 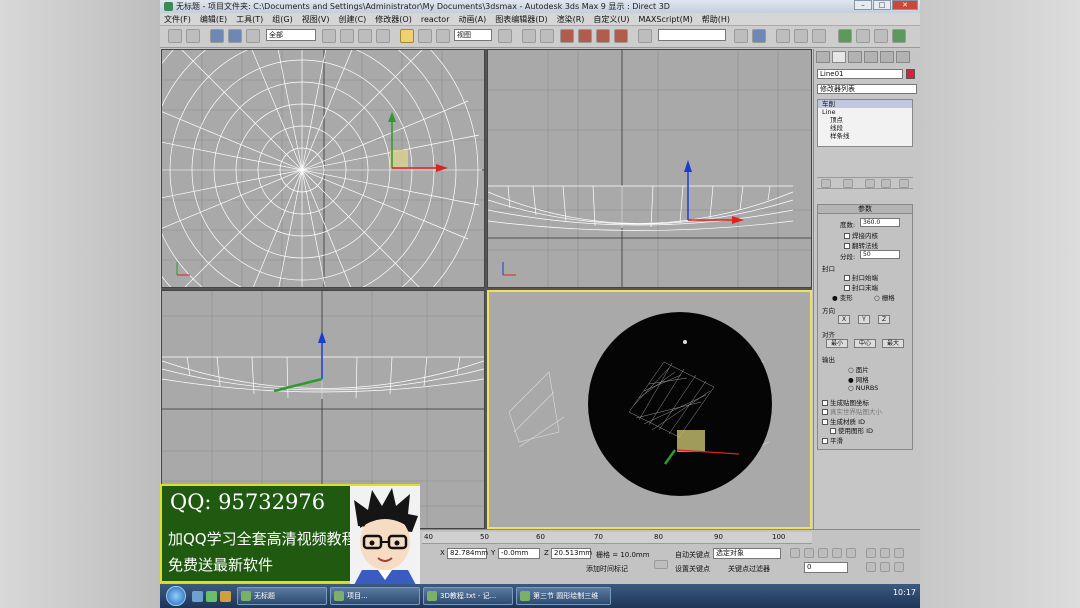 What do you see at coordinates (347, 36) in the screenshot?
I see `select-by-name-icon` at bounding box center [347, 36].